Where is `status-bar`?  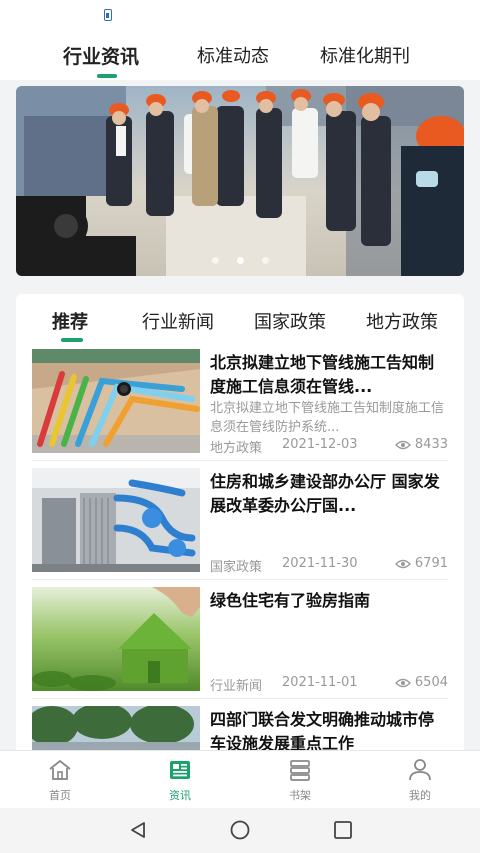 status-bar is located at coordinates (240, 15).